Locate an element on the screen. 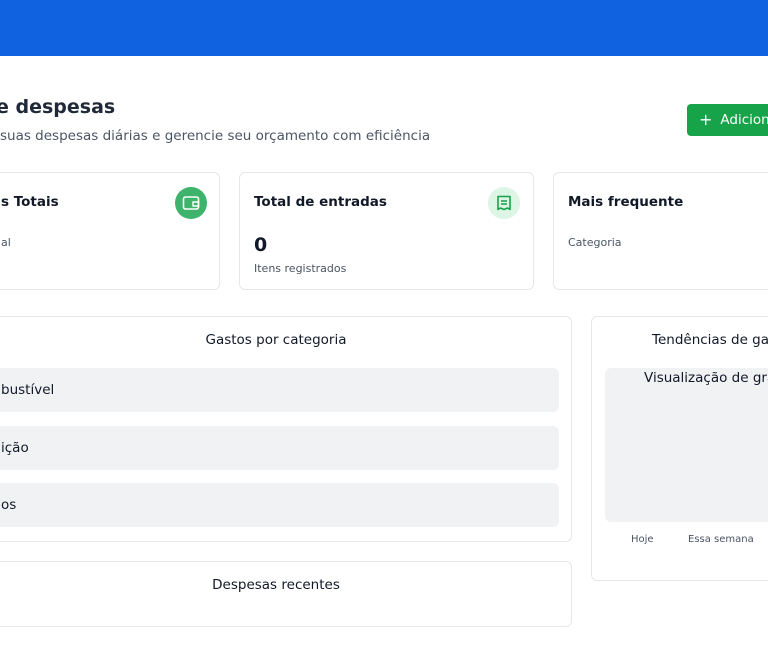 The height and width of the screenshot is (659, 768). stat-title-totals: s Totais is located at coordinates (30, 202).